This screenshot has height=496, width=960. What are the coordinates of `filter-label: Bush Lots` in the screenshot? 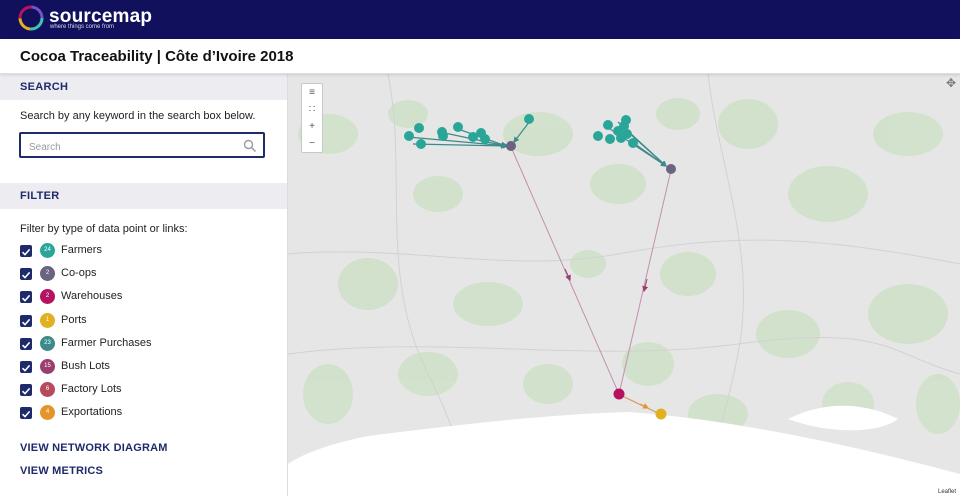 It's located at (85, 366).